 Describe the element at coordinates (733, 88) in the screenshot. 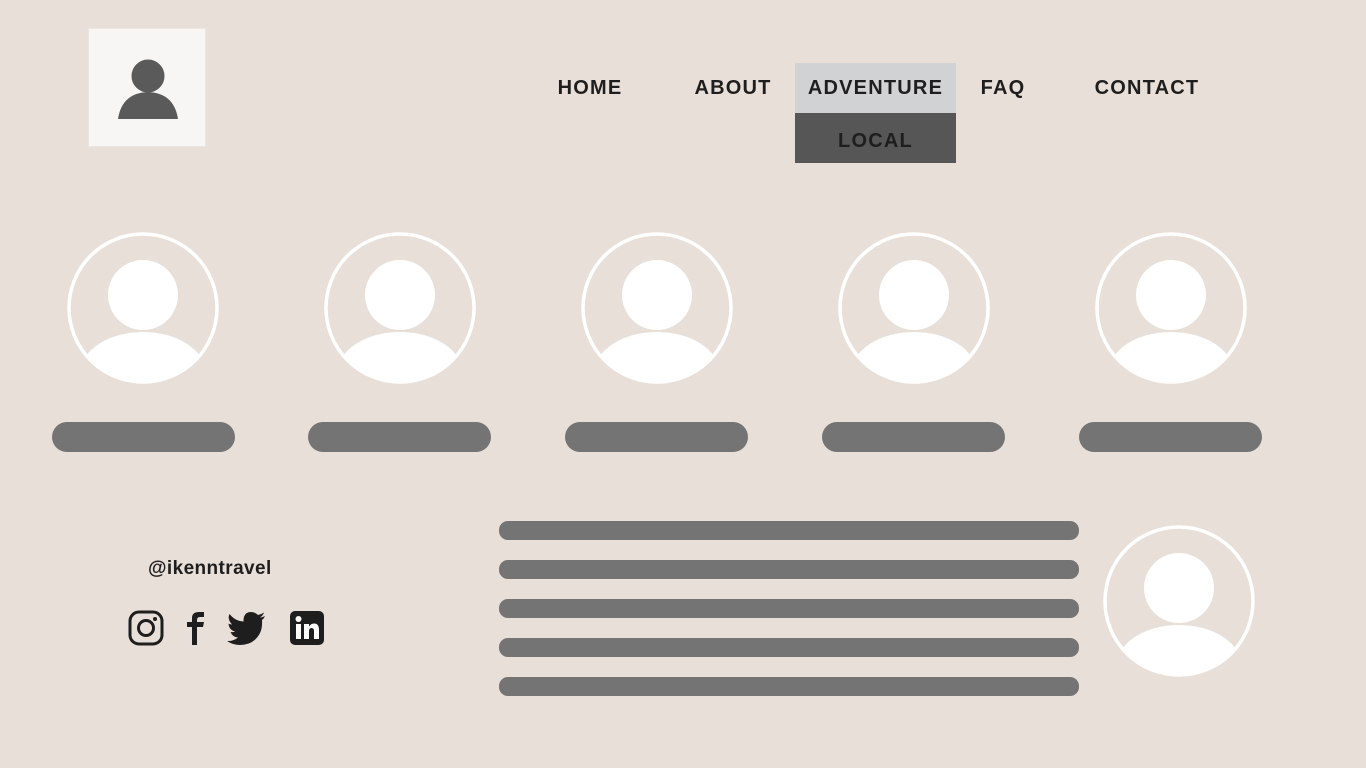

I see `nav-about: ABOUT` at that location.